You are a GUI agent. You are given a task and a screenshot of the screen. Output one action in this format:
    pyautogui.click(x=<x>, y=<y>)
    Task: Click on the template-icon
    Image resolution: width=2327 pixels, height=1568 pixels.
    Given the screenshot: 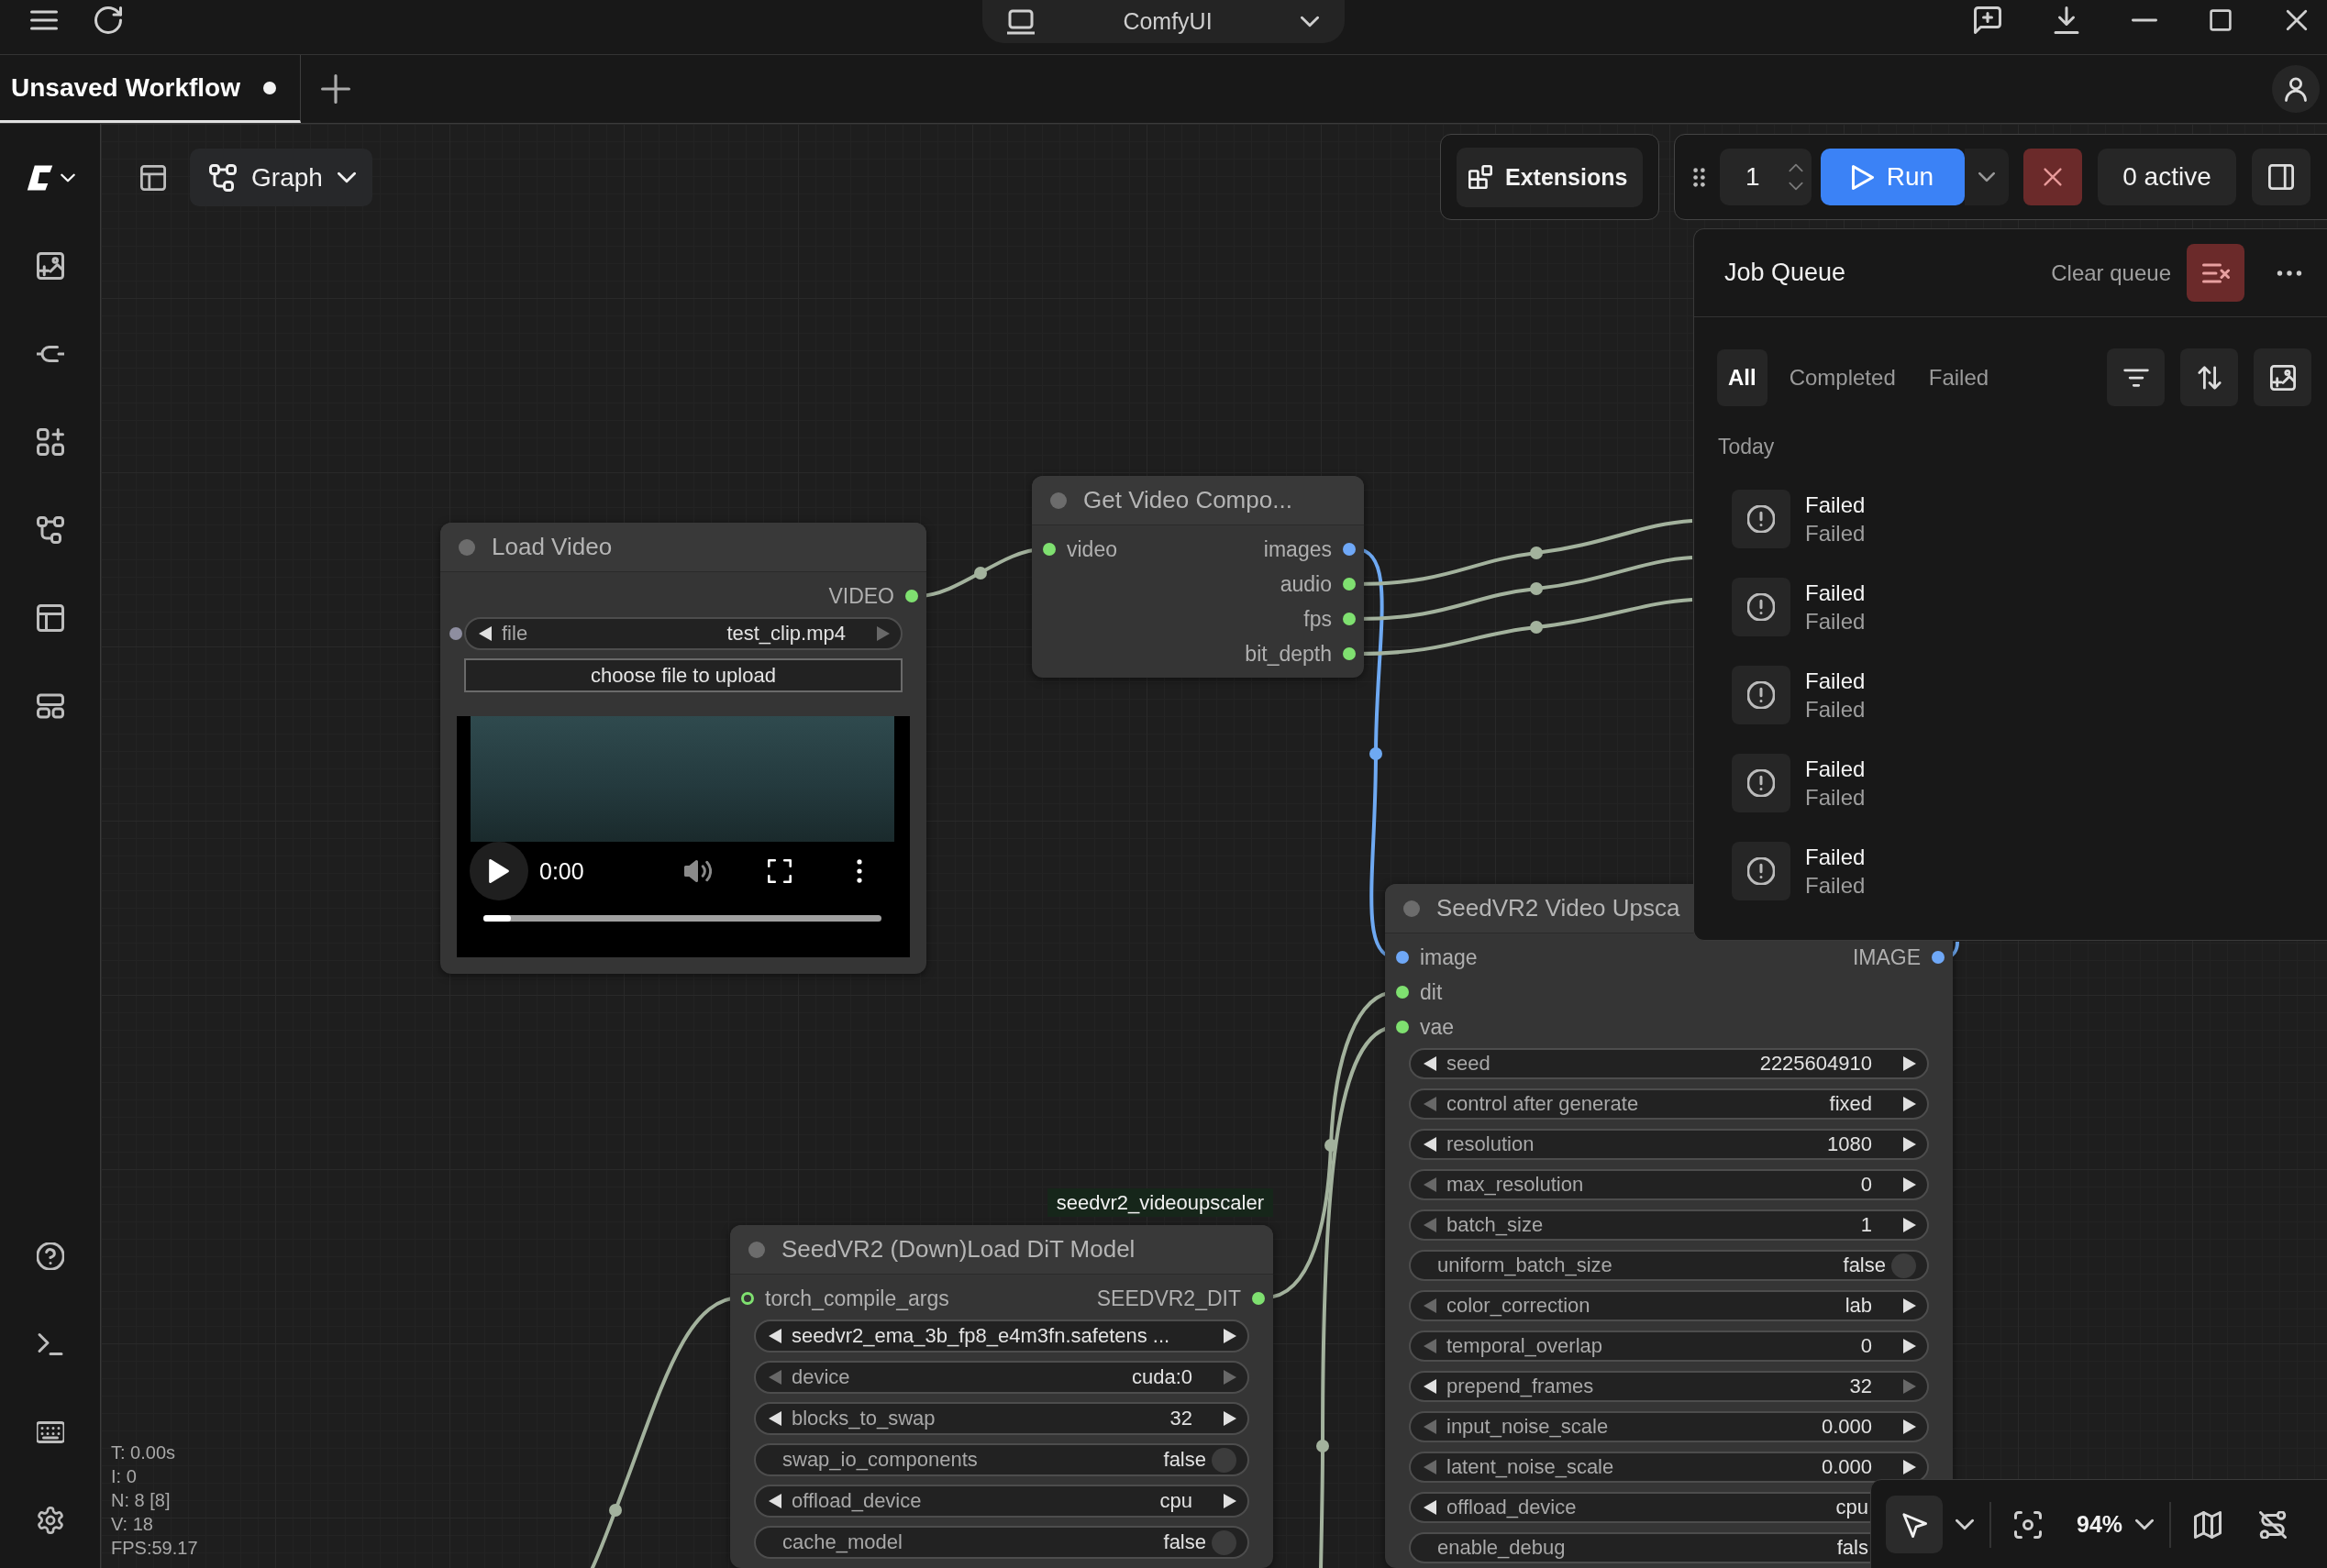 What is the action you would take?
    pyautogui.click(x=50, y=706)
    